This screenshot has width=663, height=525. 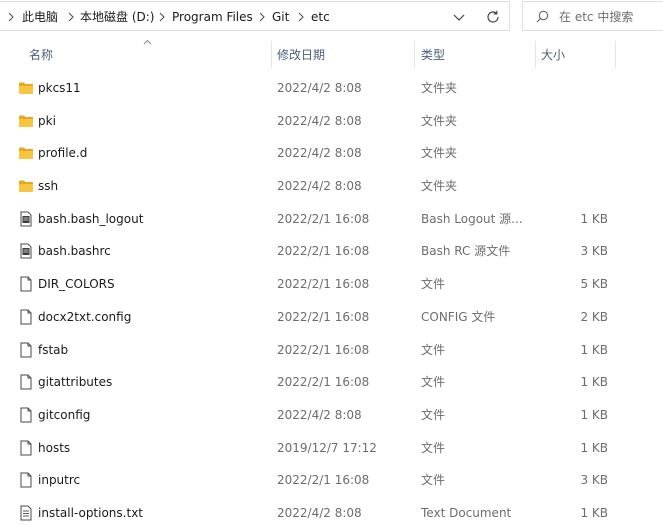 What do you see at coordinates (40, 17) in the screenshot?
I see `breadcrumb-this-pc: 此电脑` at bounding box center [40, 17].